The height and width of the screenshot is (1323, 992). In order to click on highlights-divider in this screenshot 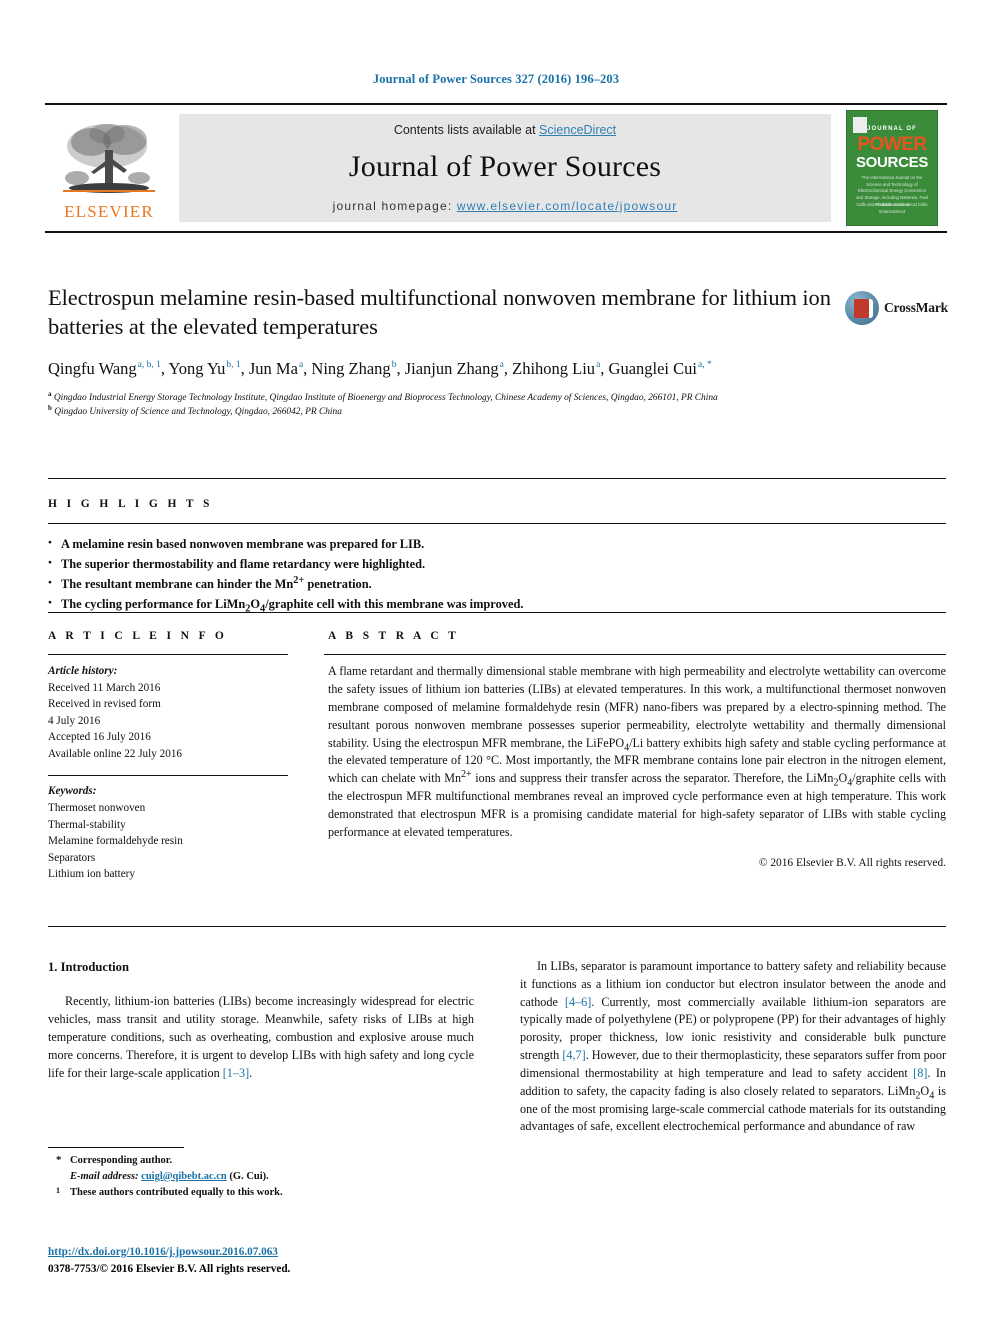, I will do `click(497, 523)`.